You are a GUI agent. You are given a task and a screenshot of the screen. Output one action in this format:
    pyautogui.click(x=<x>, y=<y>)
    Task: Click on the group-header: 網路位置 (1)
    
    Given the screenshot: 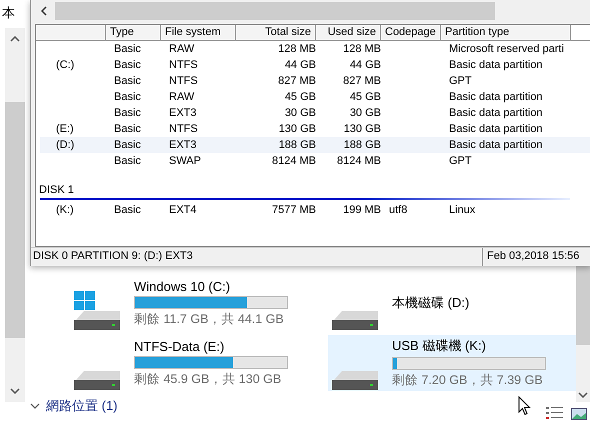 What is the action you would take?
    pyautogui.click(x=82, y=406)
    